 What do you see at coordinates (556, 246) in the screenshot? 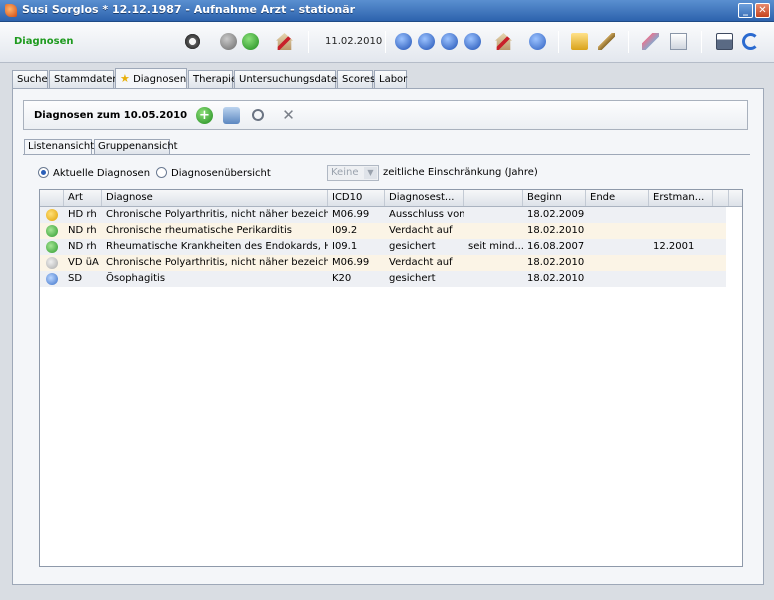
I see `cell-beginn: 16.08.2007` at bounding box center [556, 246].